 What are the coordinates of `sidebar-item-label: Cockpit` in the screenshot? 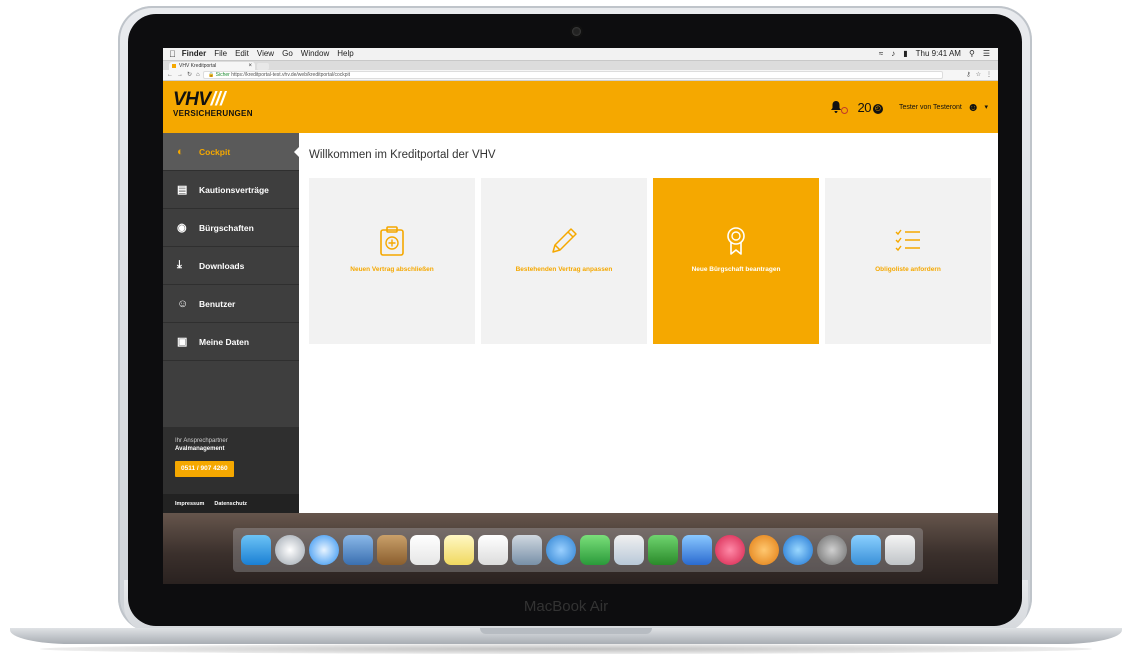 It's located at (215, 151).